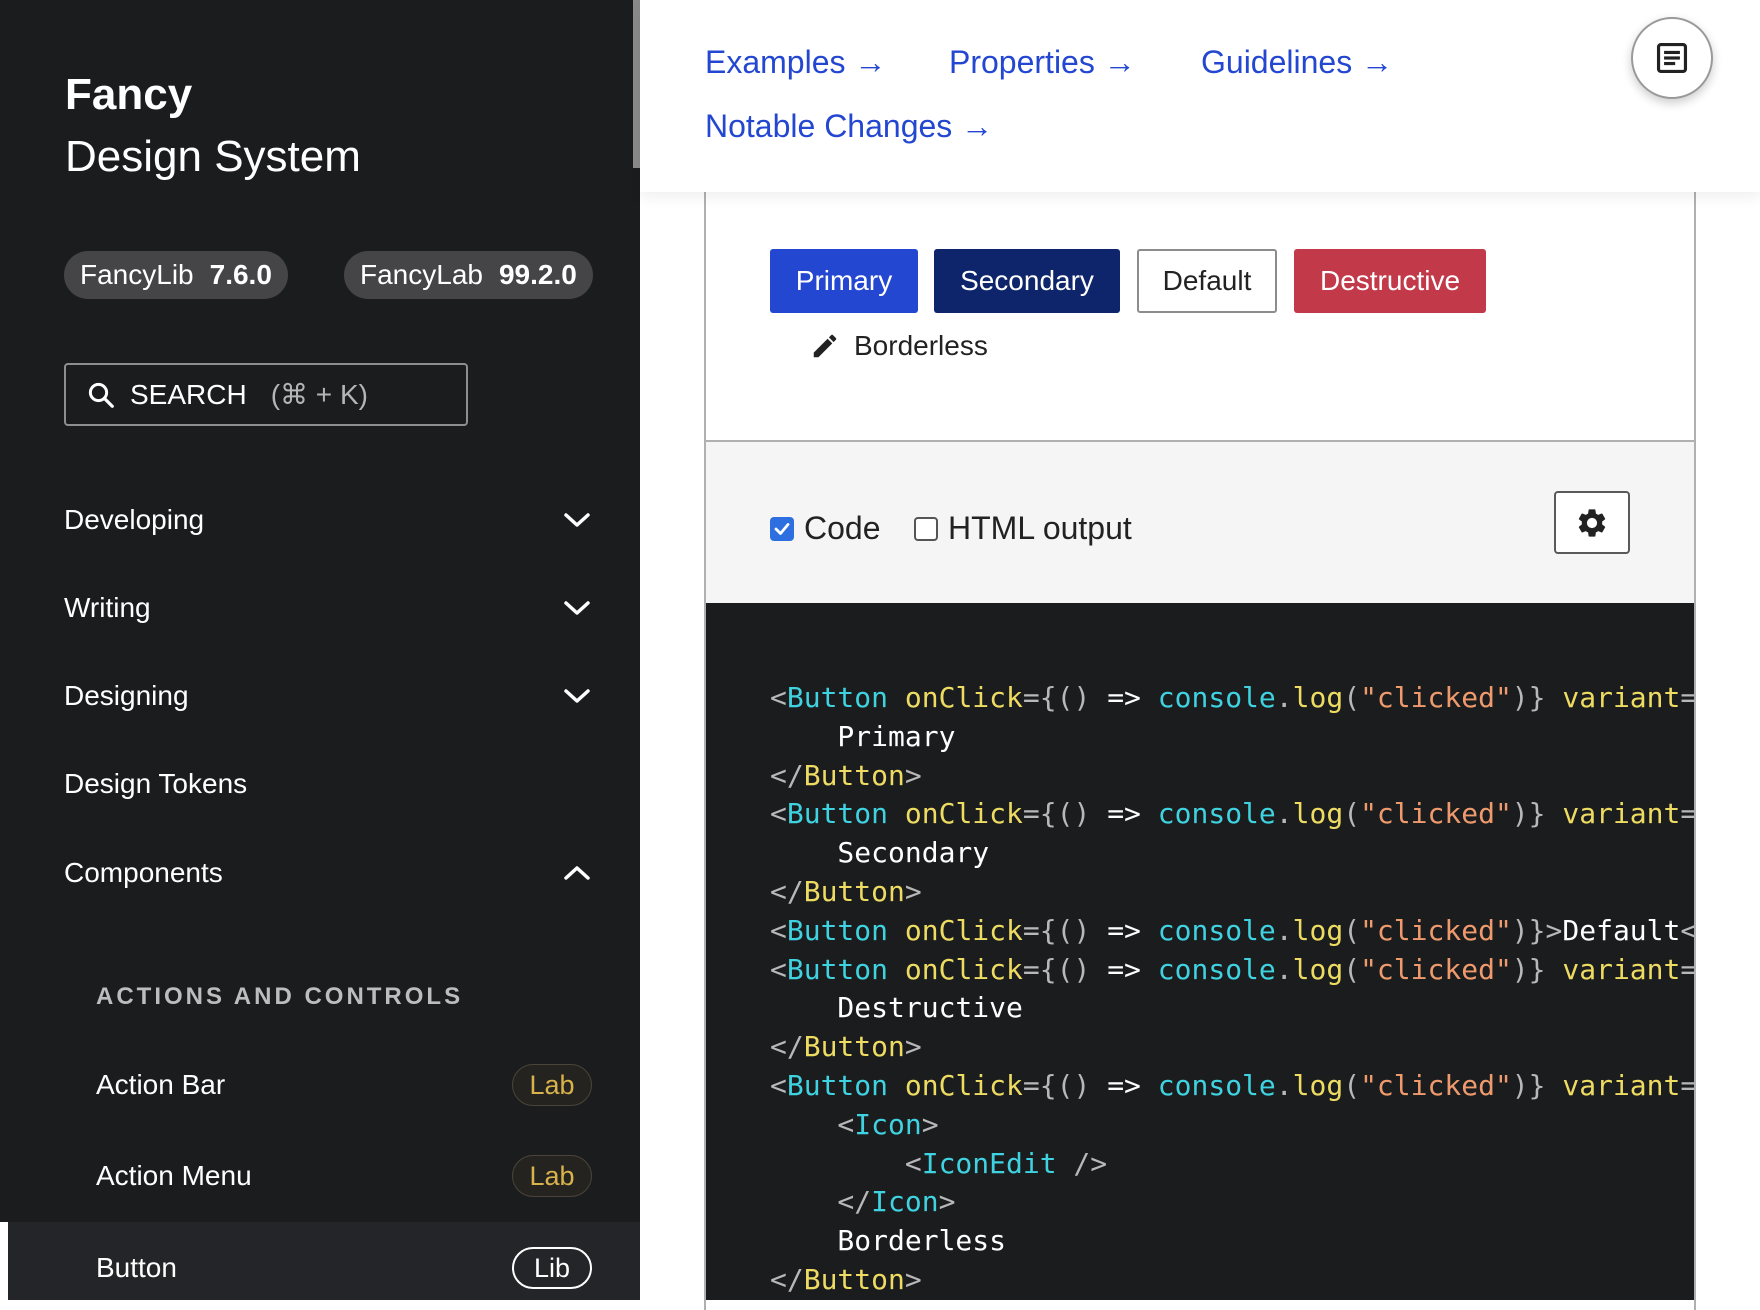 The image size is (1760, 1310). What do you see at coordinates (862, 1201) in the screenshot?
I see `code-line: </Icon>` at bounding box center [862, 1201].